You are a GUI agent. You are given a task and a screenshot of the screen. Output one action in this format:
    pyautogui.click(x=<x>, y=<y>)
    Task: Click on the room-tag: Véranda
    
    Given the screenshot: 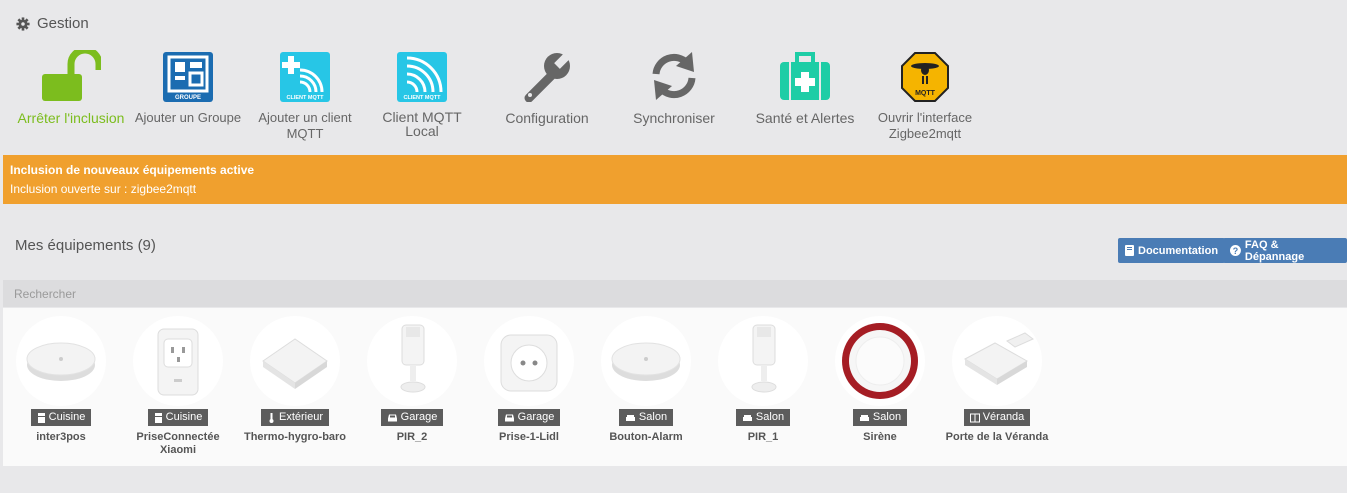 What is the action you would take?
    pyautogui.click(x=997, y=417)
    